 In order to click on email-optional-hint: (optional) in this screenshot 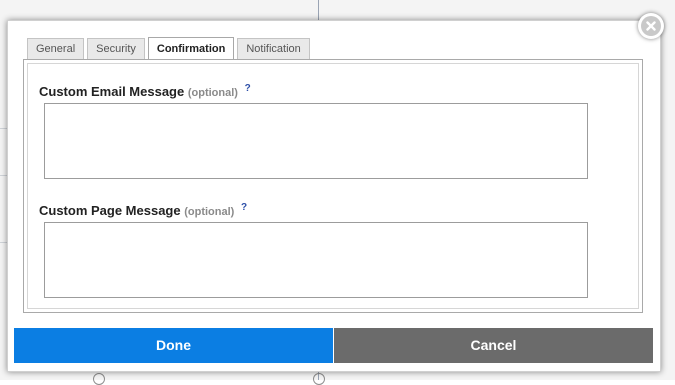, I will do `click(212, 93)`.